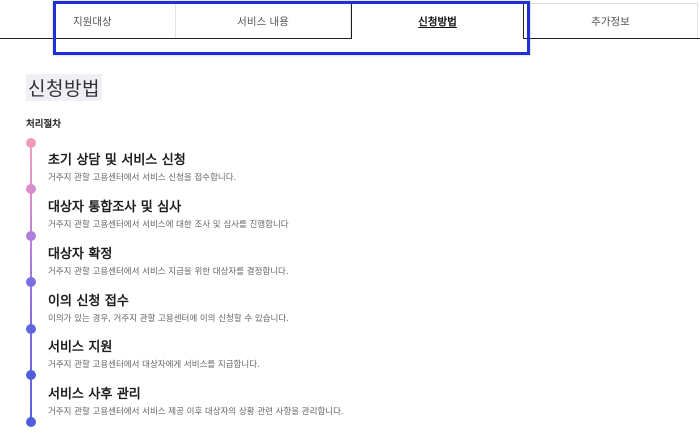  Describe the element at coordinates (611, 20) in the screenshot. I see `tab-additional-info: 추가정보` at that location.